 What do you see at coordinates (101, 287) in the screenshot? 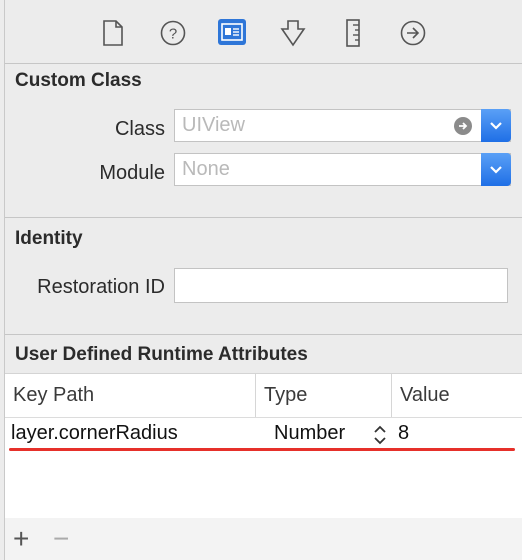
I see `restoration-id-label: Restoration ID` at bounding box center [101, 287].